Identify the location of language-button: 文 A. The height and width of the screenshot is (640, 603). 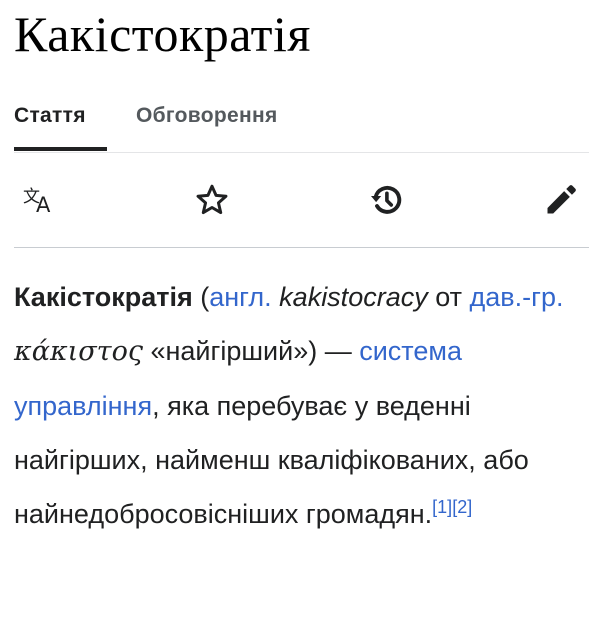
(39, 200).